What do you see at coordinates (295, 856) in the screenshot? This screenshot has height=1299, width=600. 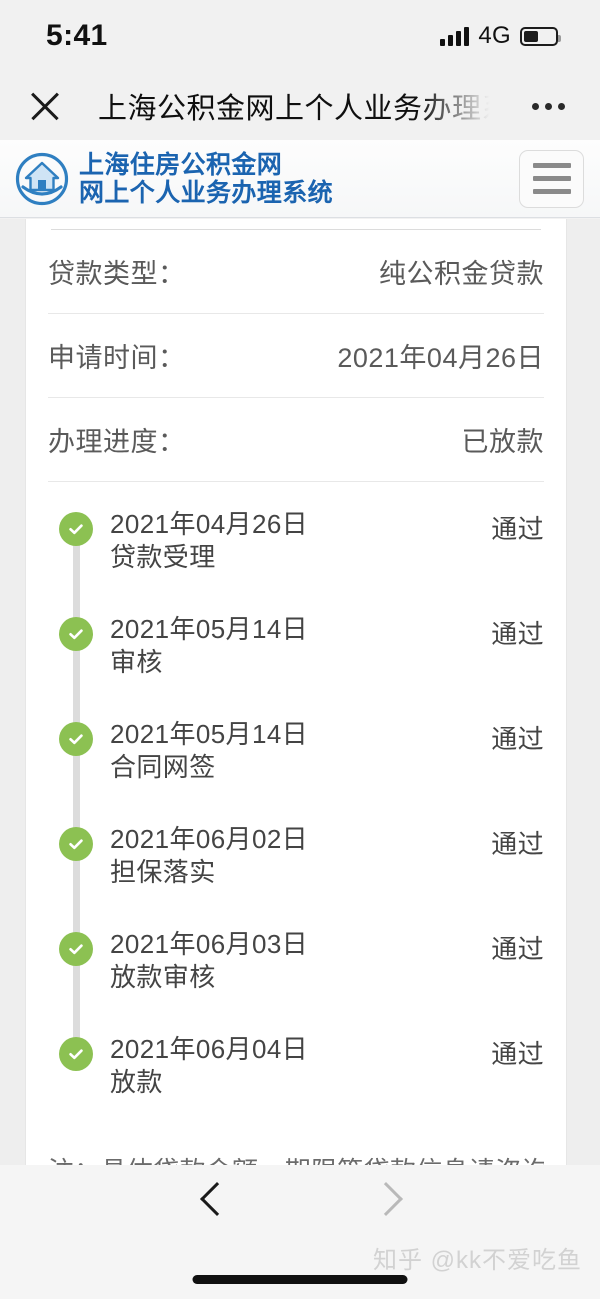 I see `timeline-item-body: 2021年06月02日 担保落实` at bounding box center [295, 856].